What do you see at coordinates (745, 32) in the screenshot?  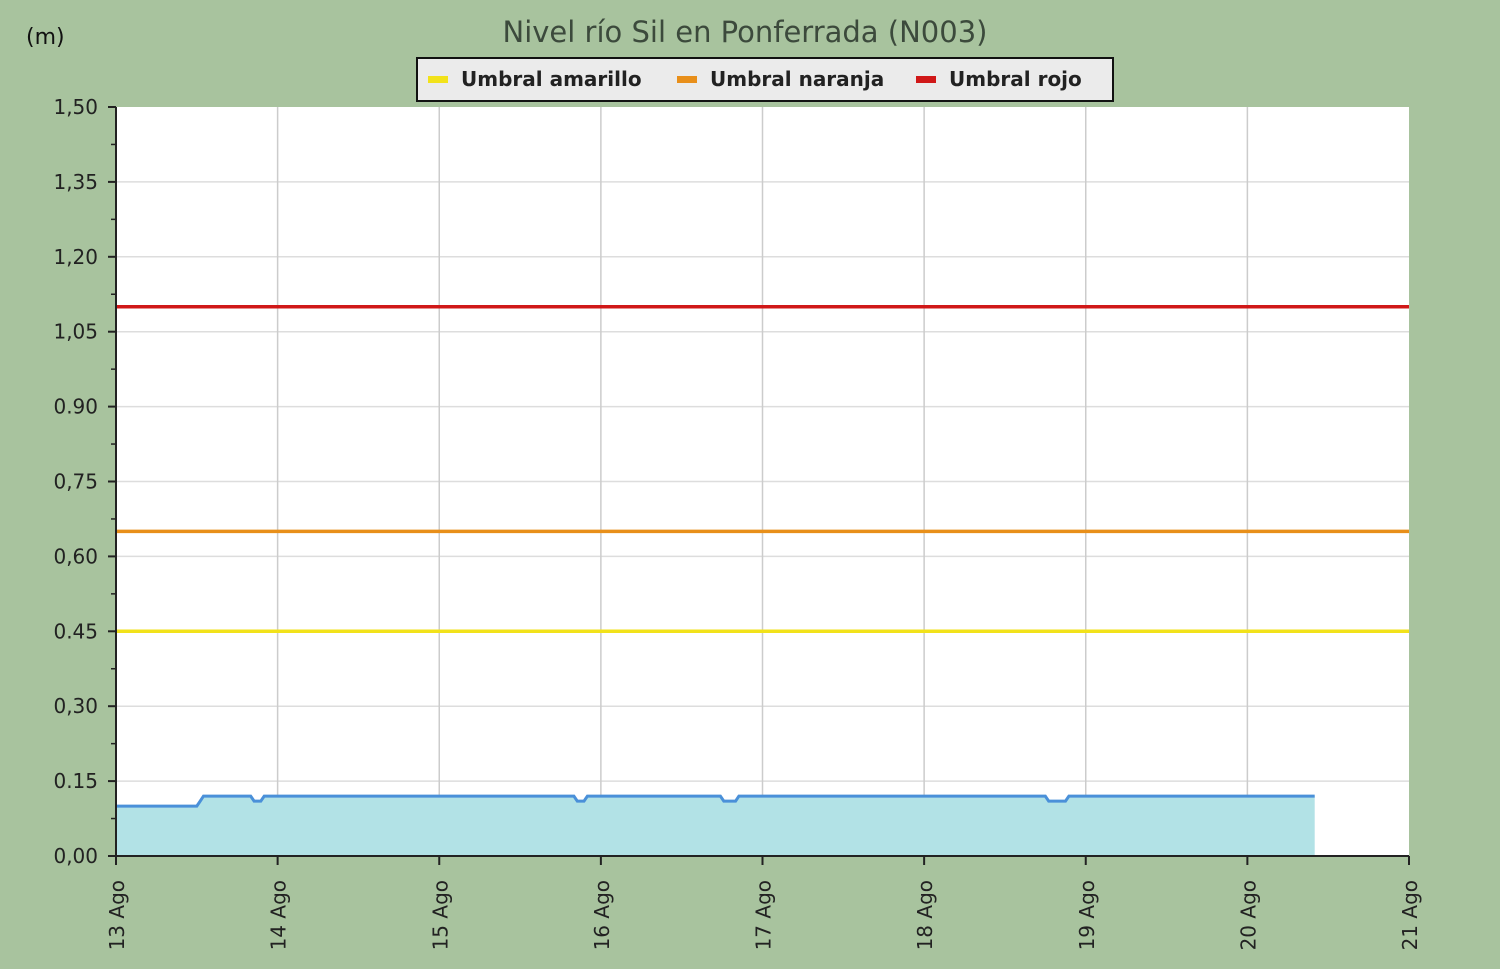 I see `chart-title: Nivel río Sil en Ponferrada (N003)` at bounding box center [745, 32].